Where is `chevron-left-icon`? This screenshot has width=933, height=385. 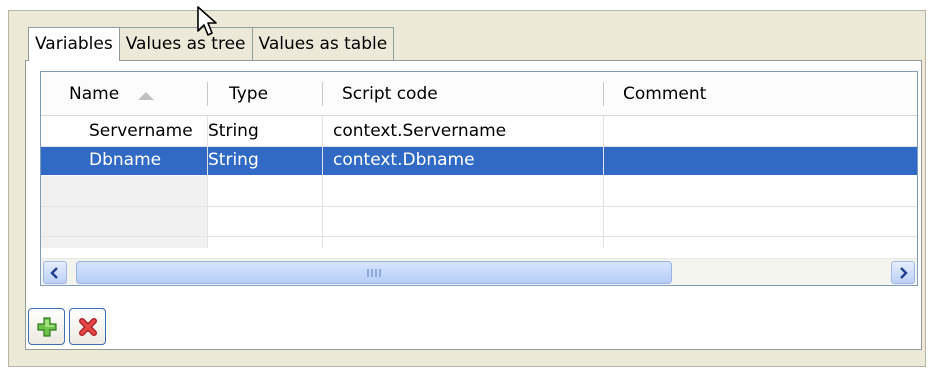
chevron-left-icon is located at coordinates (55, 272).